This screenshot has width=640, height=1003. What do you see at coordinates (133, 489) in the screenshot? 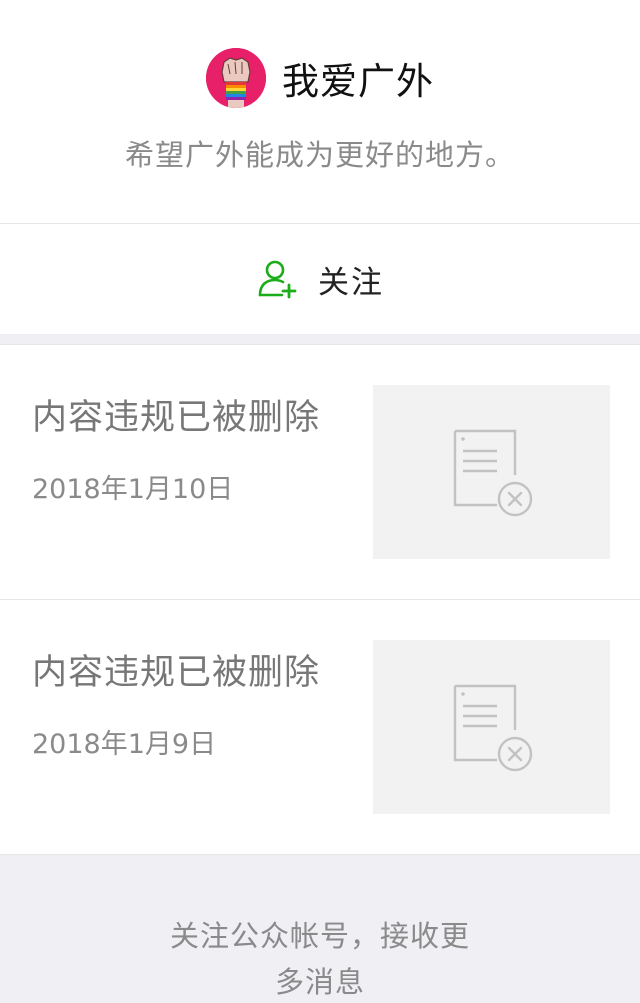
I see `article-date: 2018年1月10日` at bounding box center [133, 489].